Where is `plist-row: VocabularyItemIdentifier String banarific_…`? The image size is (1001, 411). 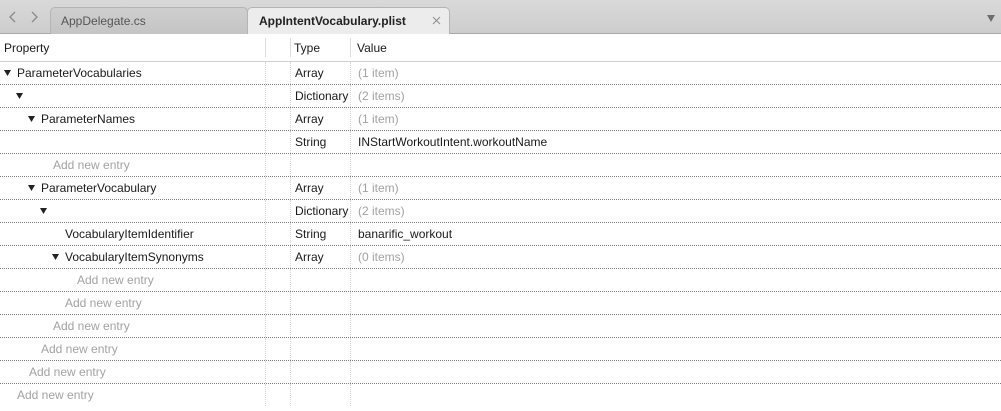
plist-row: VocabularyItemIdentifier String banarific_… is located at coordinates (500, 234).